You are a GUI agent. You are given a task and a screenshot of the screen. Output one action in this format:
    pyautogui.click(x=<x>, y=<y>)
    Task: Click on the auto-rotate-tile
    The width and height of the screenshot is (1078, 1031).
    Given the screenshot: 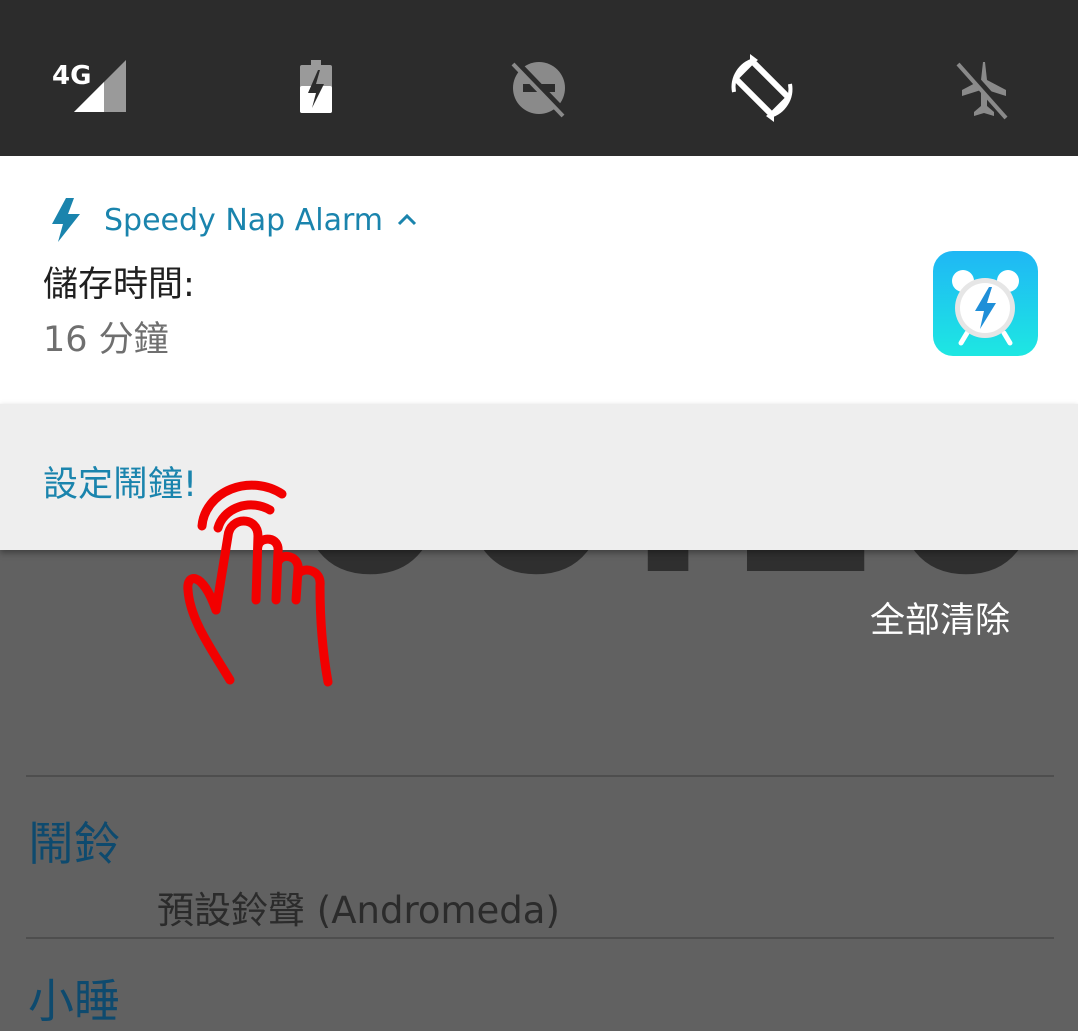 What is the action you would take?
    pyautogui.click(x=762, y=88)
    